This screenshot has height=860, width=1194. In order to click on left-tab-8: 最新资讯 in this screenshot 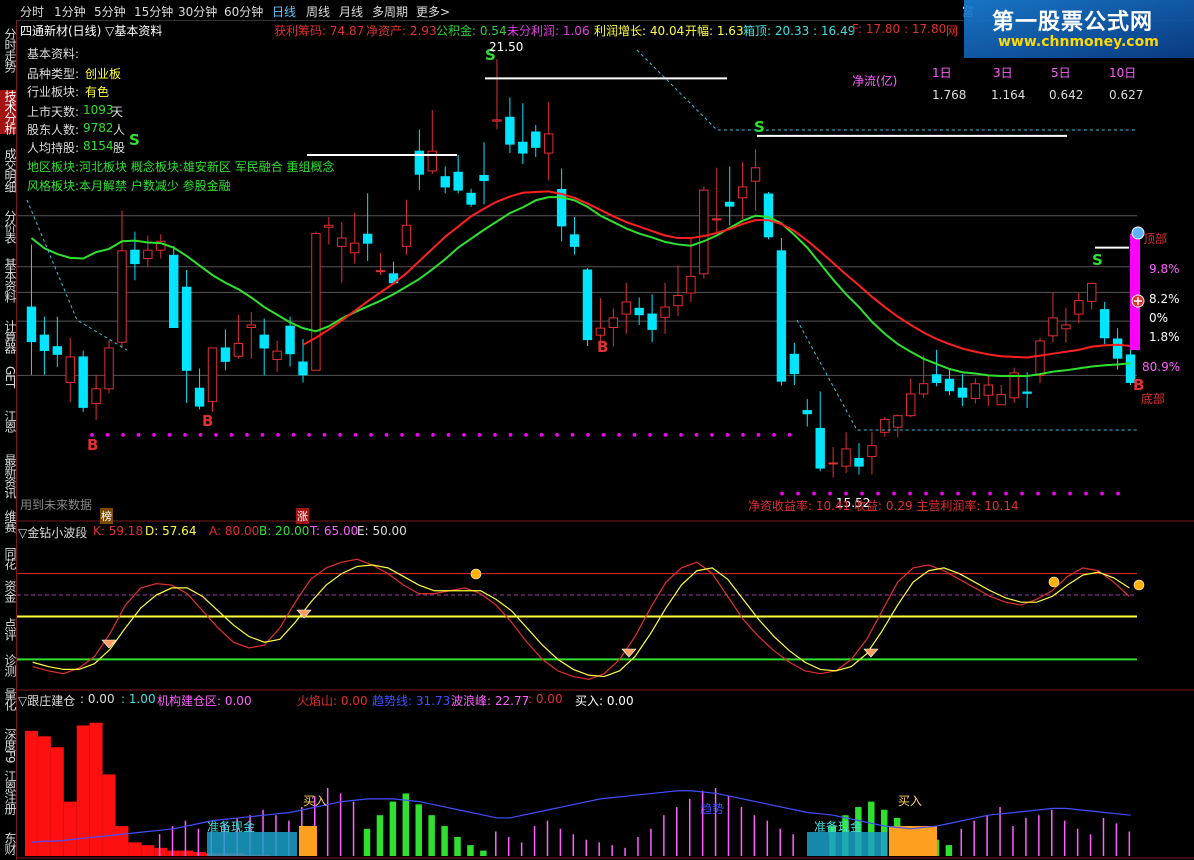, I will do `click(8, 476)`.